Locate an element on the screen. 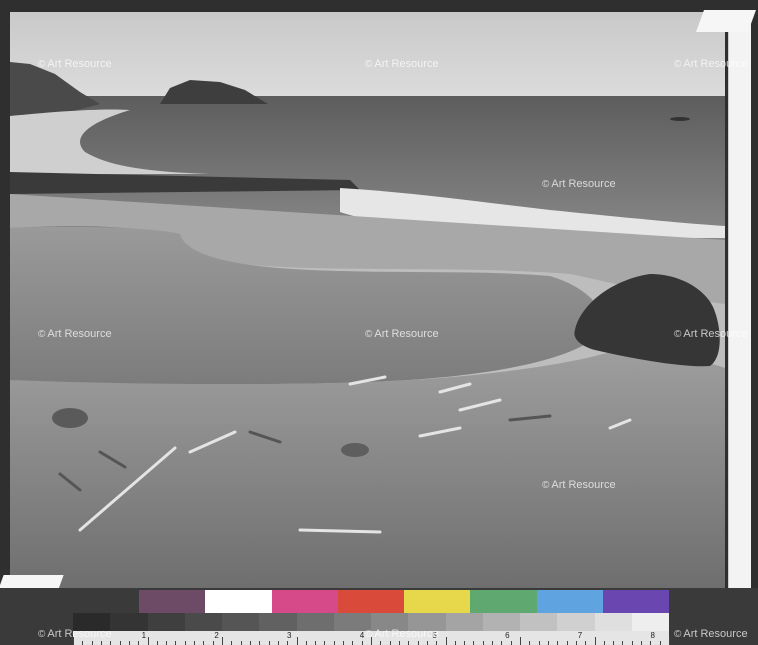 This screenshot has height=645, width=758. ruler-number: 3 is located at coordinates (289, 635).